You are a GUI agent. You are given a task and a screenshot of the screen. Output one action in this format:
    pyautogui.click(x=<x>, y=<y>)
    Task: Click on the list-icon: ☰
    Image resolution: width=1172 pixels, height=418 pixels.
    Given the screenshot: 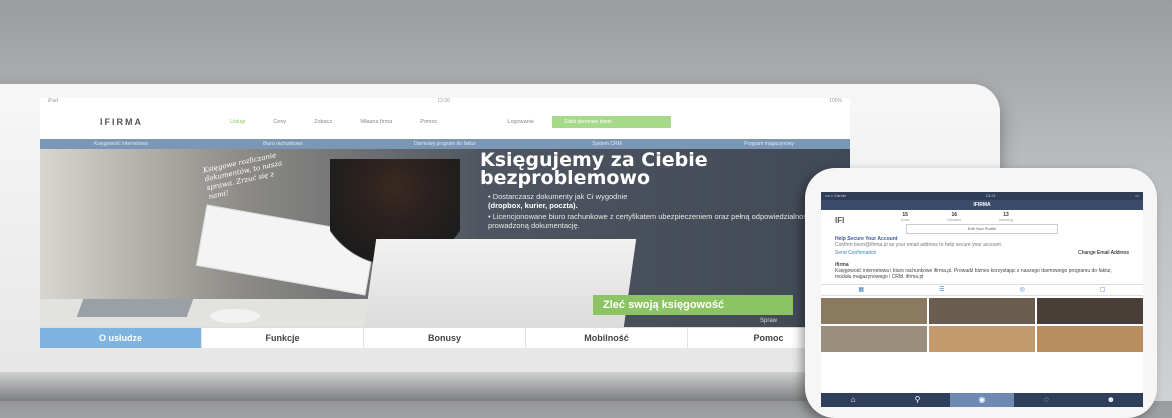 What is the action you would take?
    pyautogui.click(x=942, y=290)
    